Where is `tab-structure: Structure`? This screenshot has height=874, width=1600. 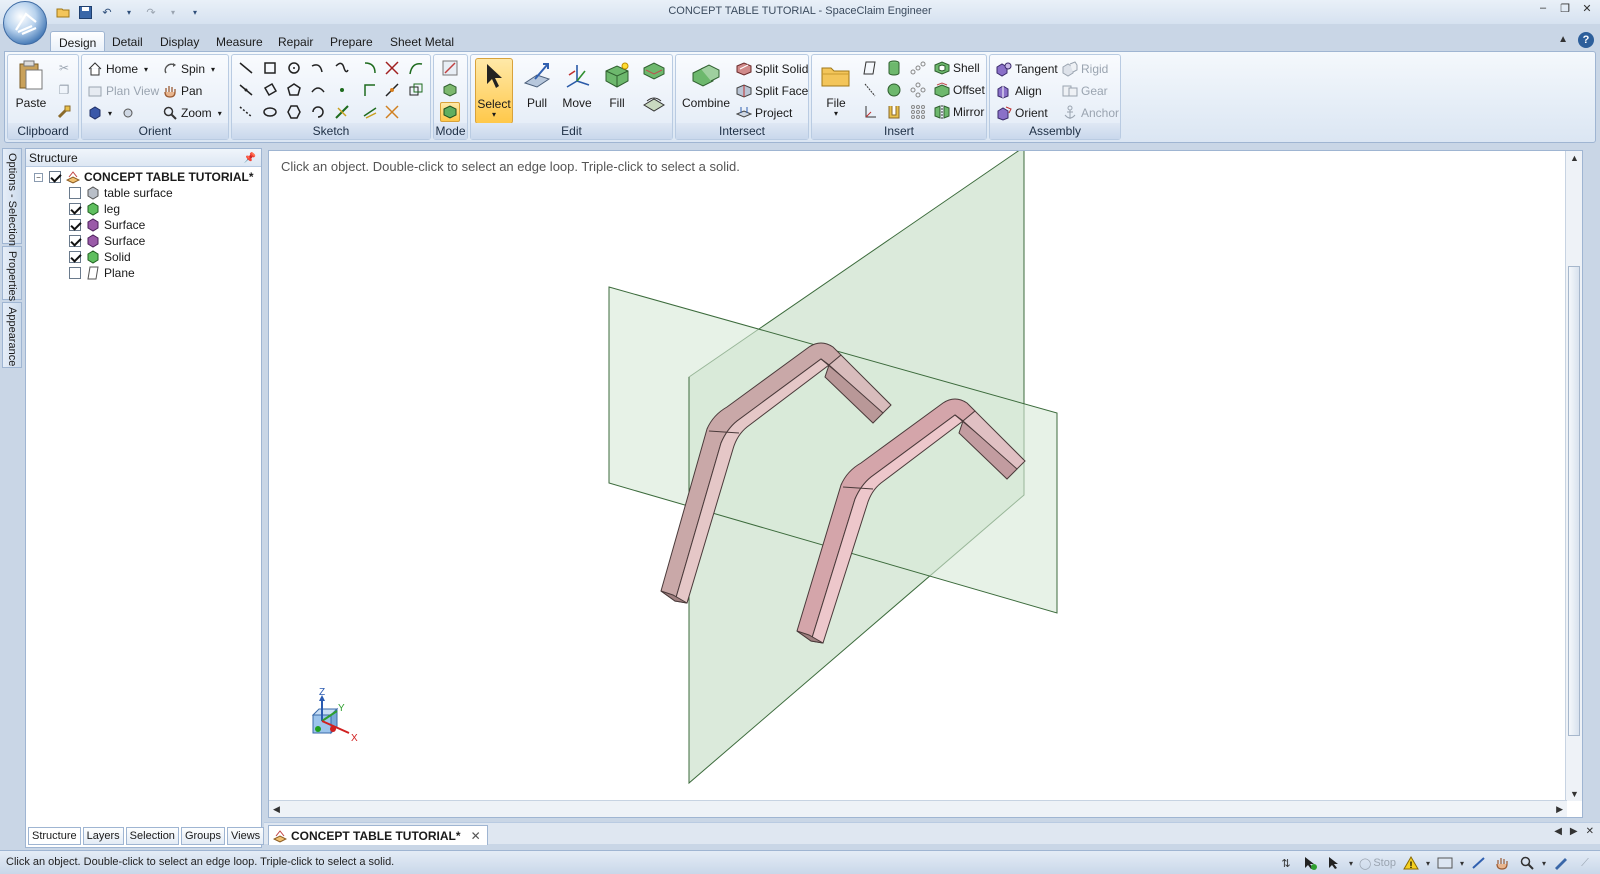 tab-structure: Structure is located at coordinates (54, 836).